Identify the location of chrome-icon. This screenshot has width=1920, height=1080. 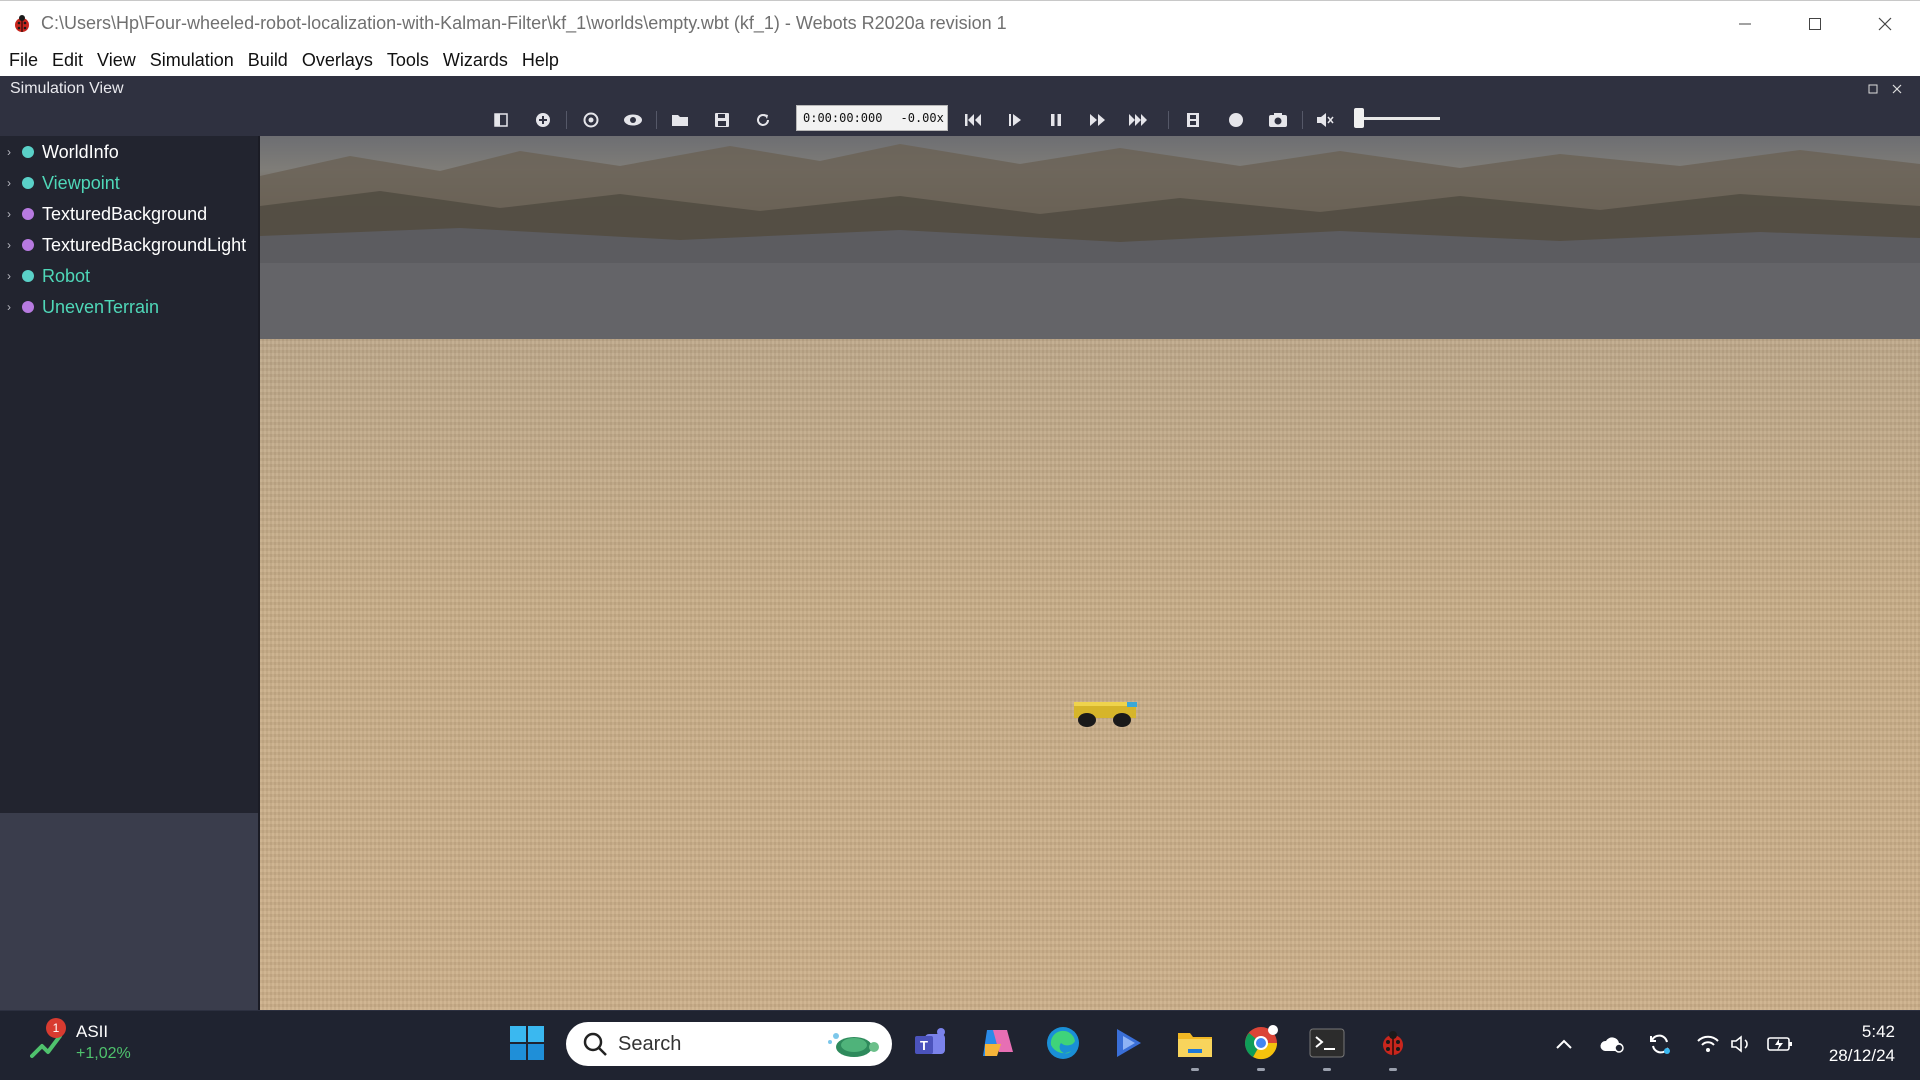
(1261, 1042).